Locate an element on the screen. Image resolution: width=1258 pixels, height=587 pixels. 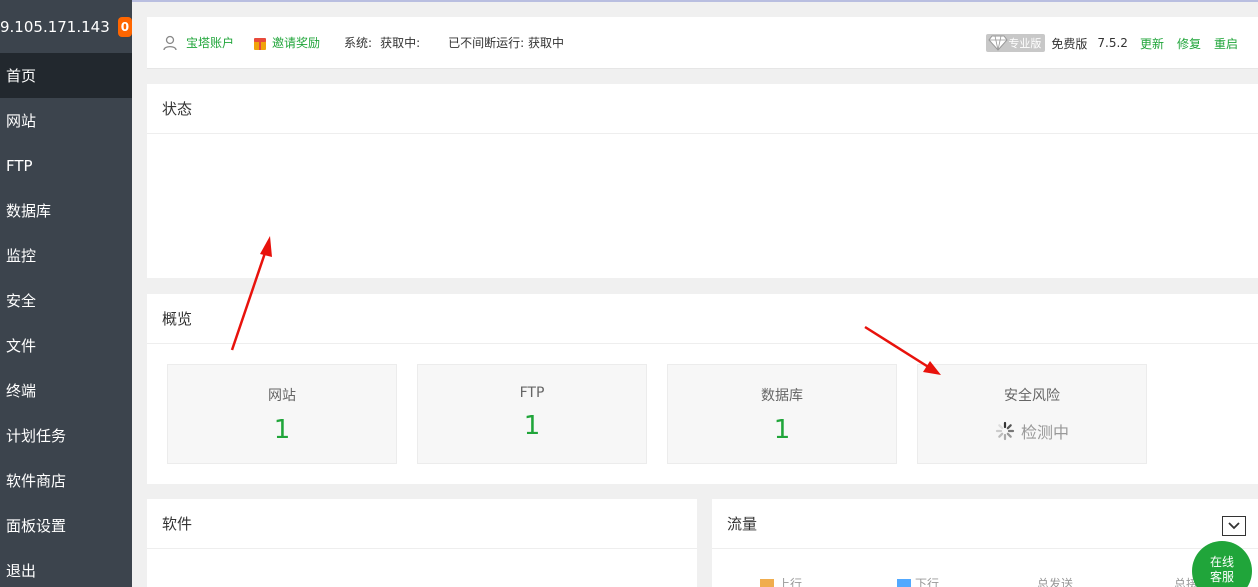
stat-title: 网站 is located at coordinates (282, 396).